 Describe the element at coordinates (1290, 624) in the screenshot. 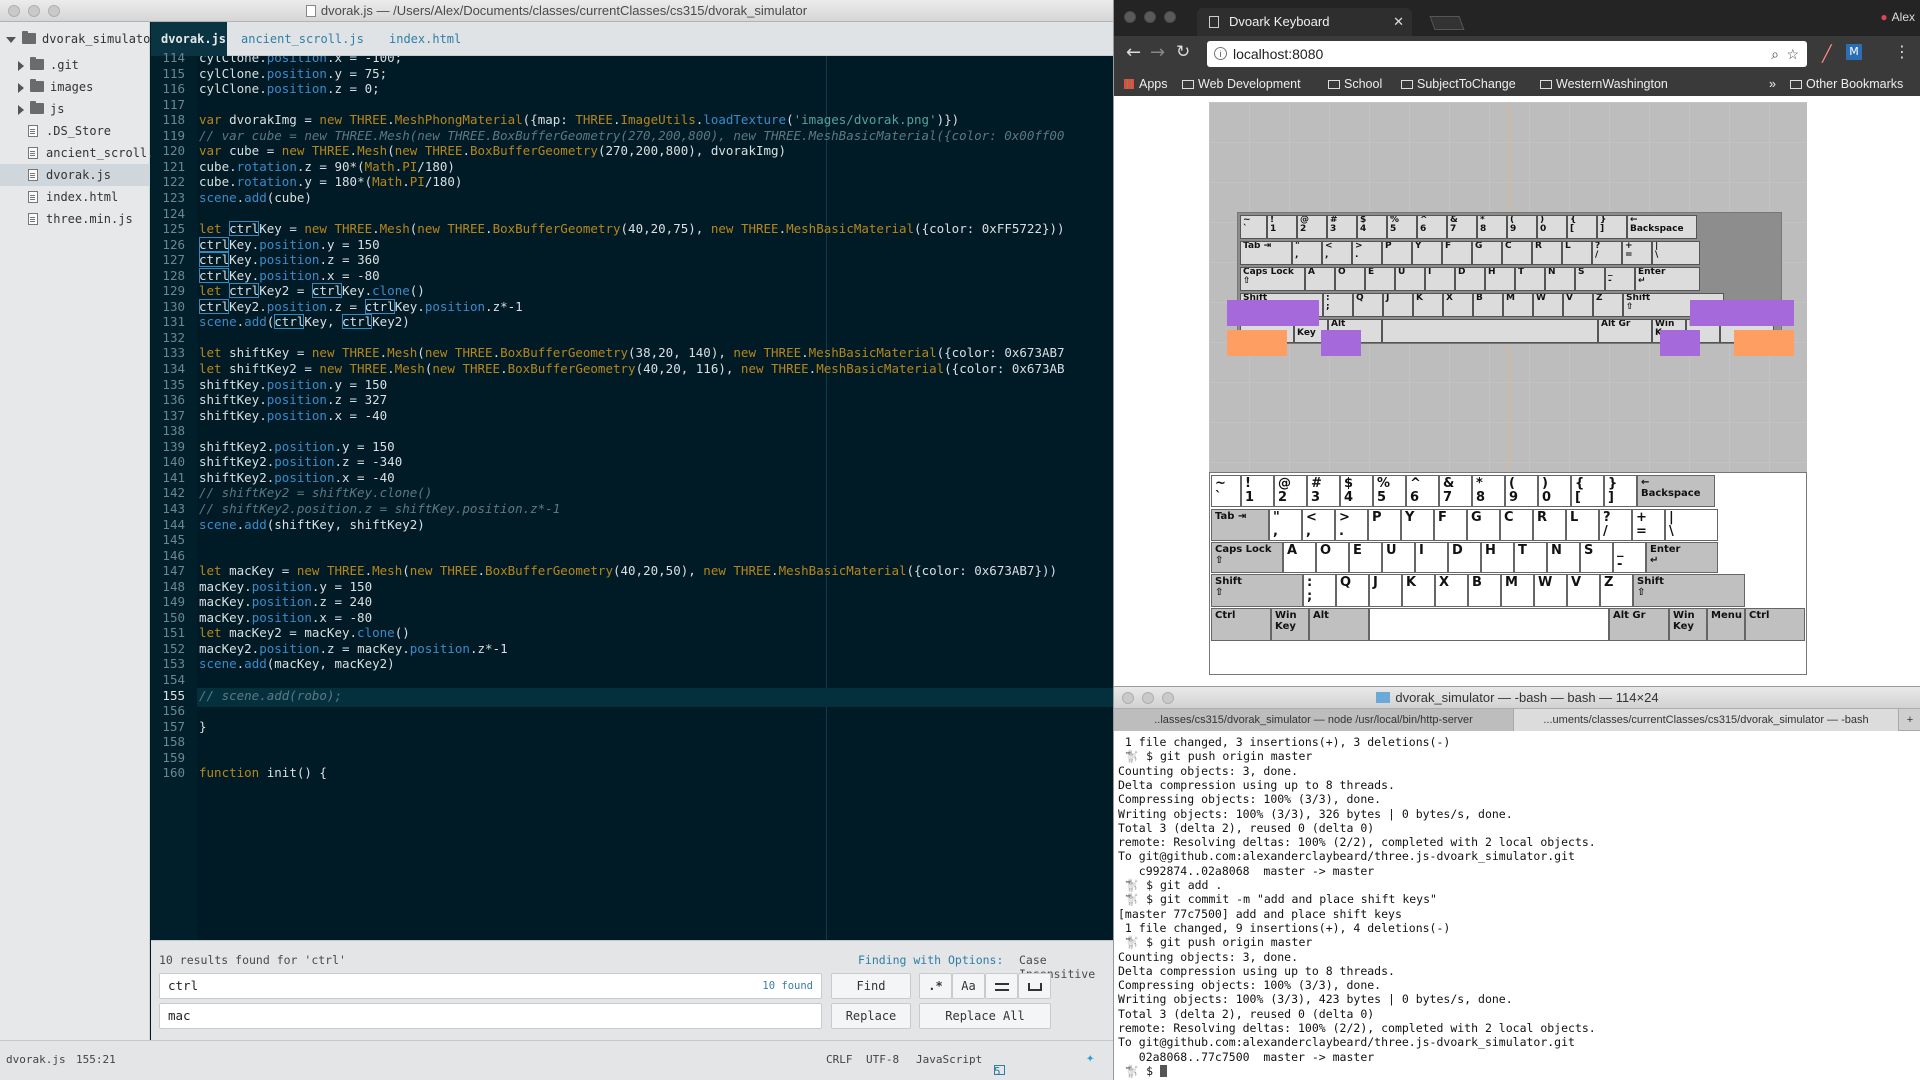

I see `keyboard-key: Win Key` at that location.